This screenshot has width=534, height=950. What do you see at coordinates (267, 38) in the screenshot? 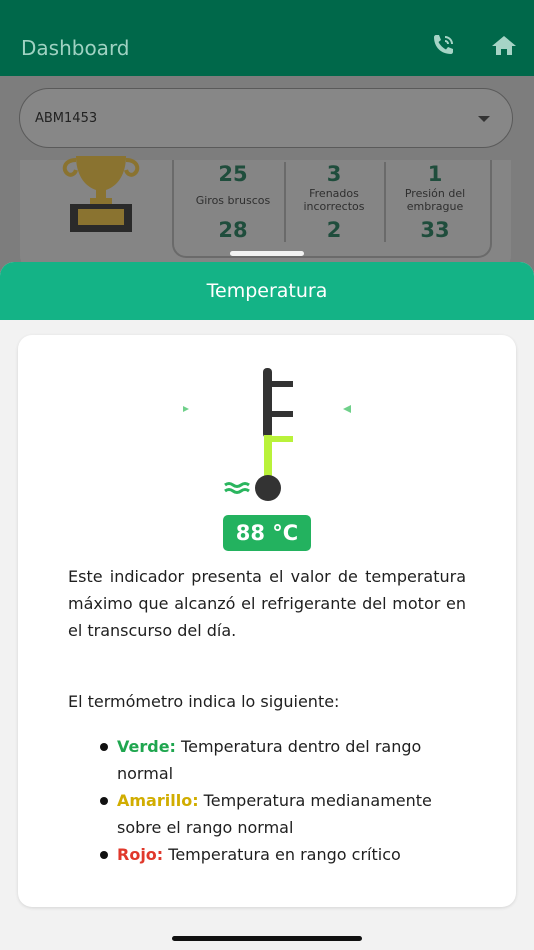
I see `app-bar: Dashboard` at bounding box center [267, 38].